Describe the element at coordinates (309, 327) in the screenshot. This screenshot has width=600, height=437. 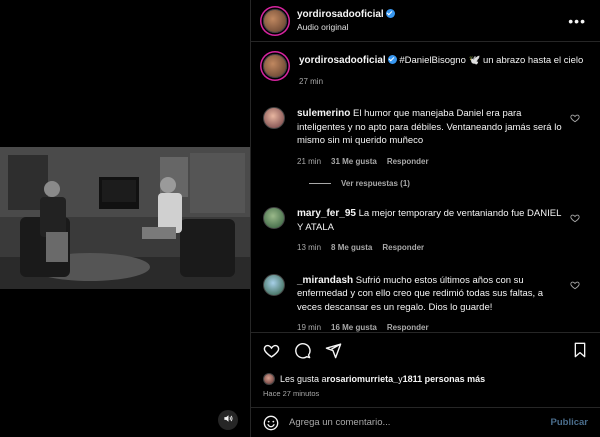
I see `comment-time: 19 min` at that location.